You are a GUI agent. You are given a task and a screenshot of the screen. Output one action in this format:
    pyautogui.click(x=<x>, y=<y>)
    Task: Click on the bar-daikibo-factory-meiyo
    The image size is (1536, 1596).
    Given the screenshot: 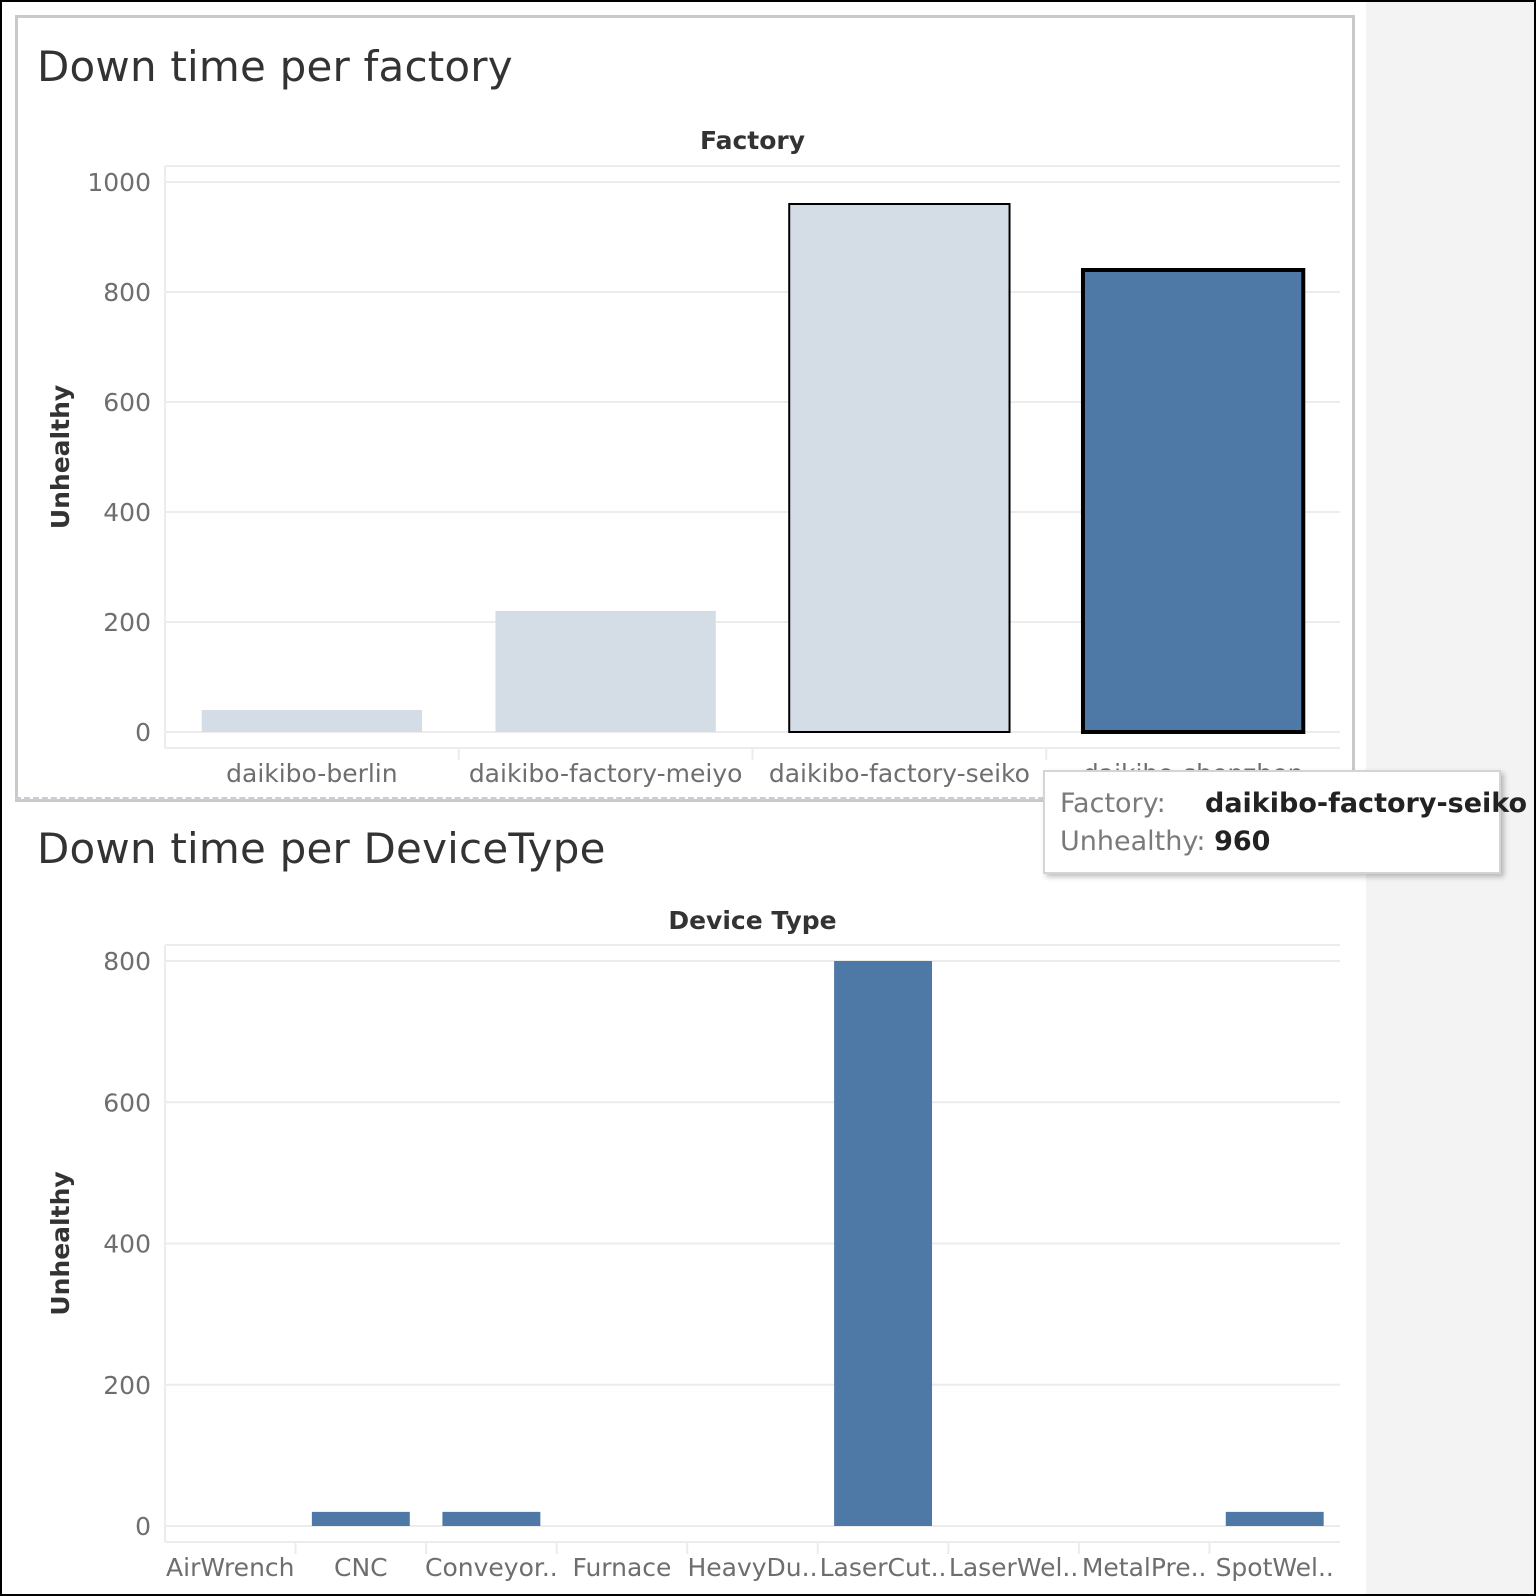 What is the action you would take?
    pyautogui.click(x=605, y=671)
    